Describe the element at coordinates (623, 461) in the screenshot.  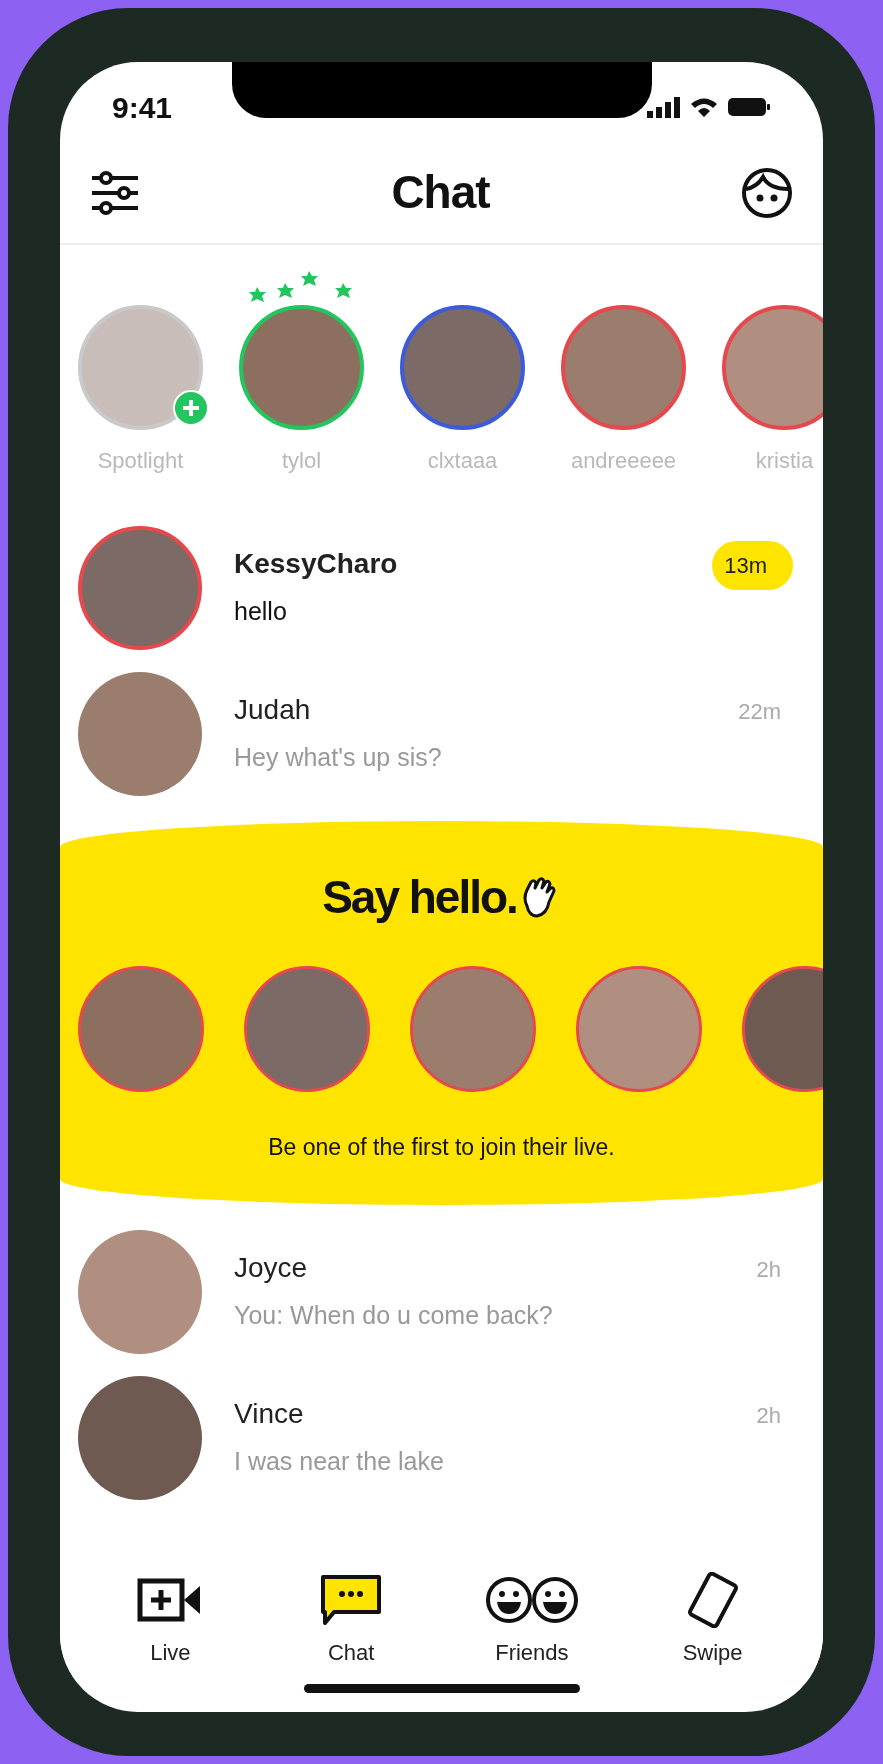
I see `story-name: andreeeee` at that location.